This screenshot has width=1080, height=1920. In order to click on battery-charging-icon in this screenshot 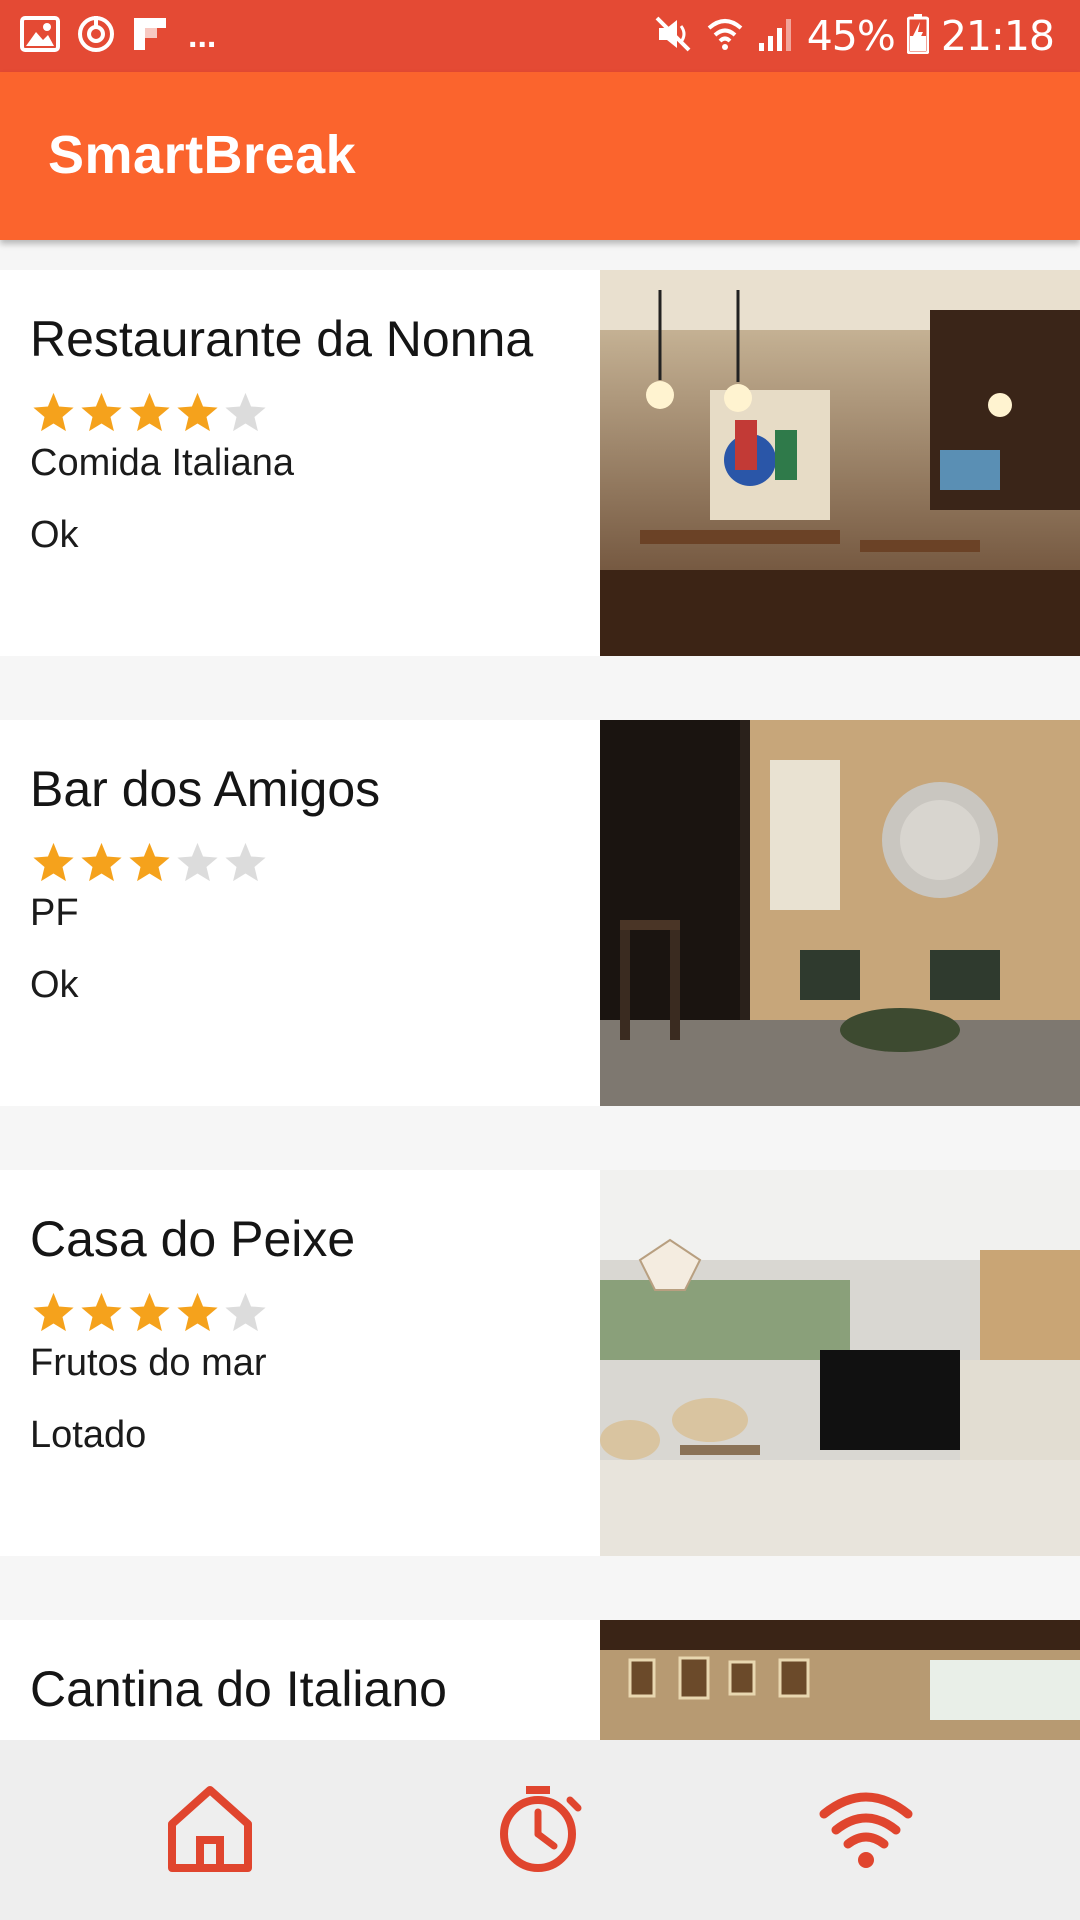, I will do `click(918, 36)`.